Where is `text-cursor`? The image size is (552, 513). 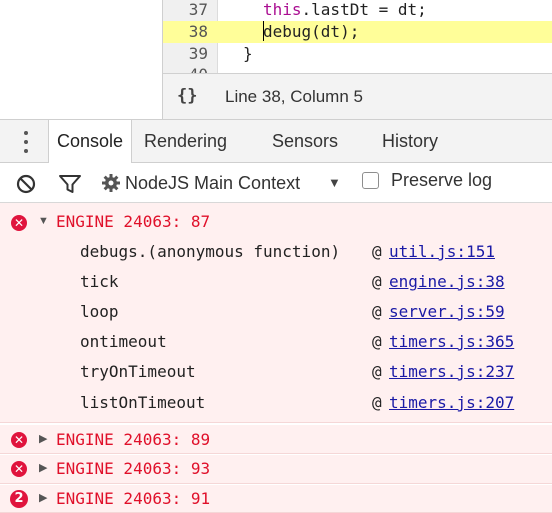 text-cursor is located at coordinates (263, 31).